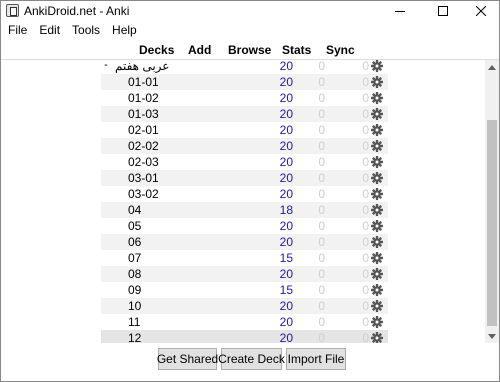 The height and width of the screenshot is (382, 500). Describe the element at coordinates (134, 274) in the screenshot. I see `deck-name: 08` at that location.